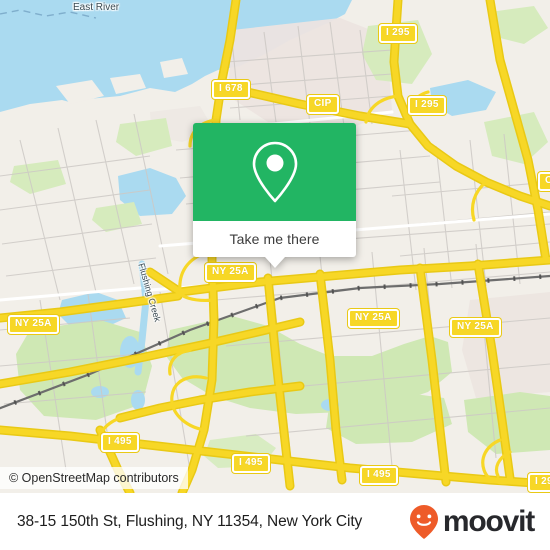  What do you see at coordinates (230, 272) in the screenshot?
I see `shield-ny25a-center: NY 25A` at bounding box center [230, 272].